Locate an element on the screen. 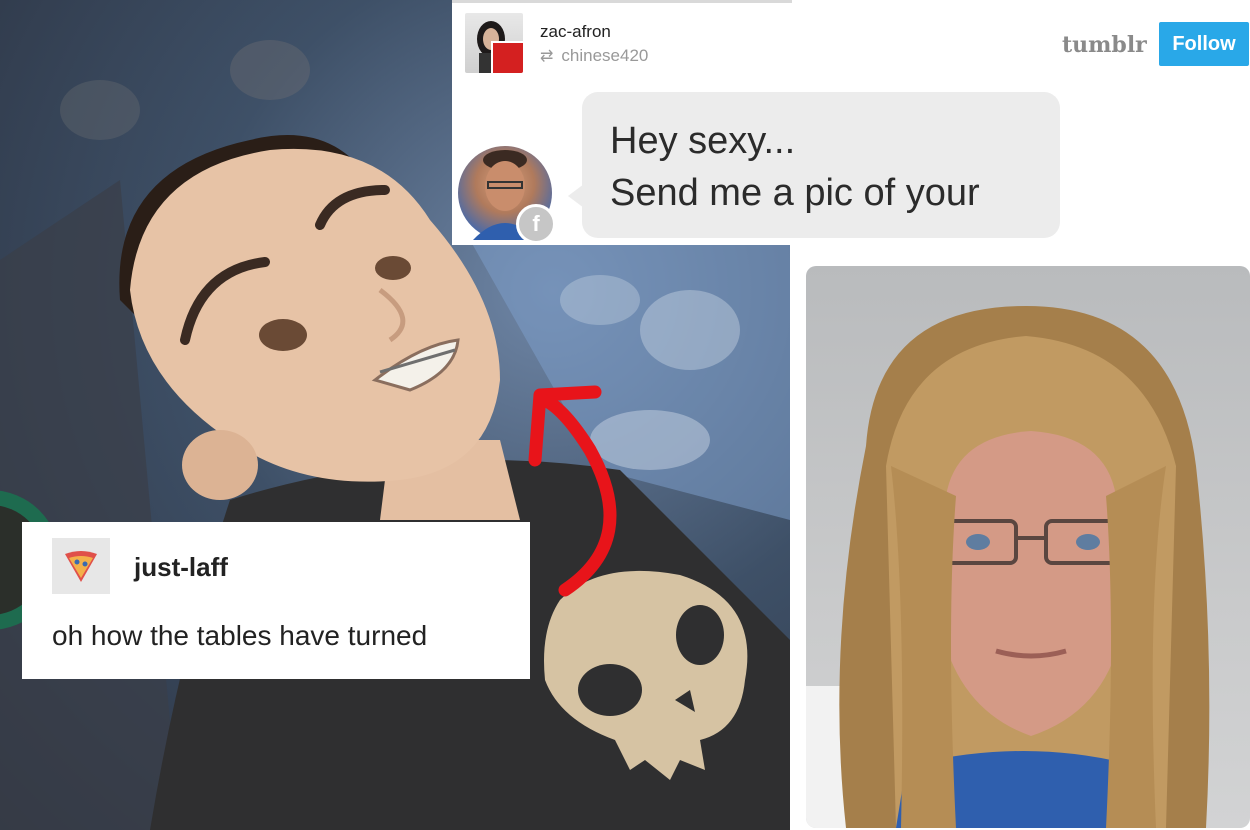 The image size is (1250, 830). sender-avatar: f is located at coordinates (507, 195).